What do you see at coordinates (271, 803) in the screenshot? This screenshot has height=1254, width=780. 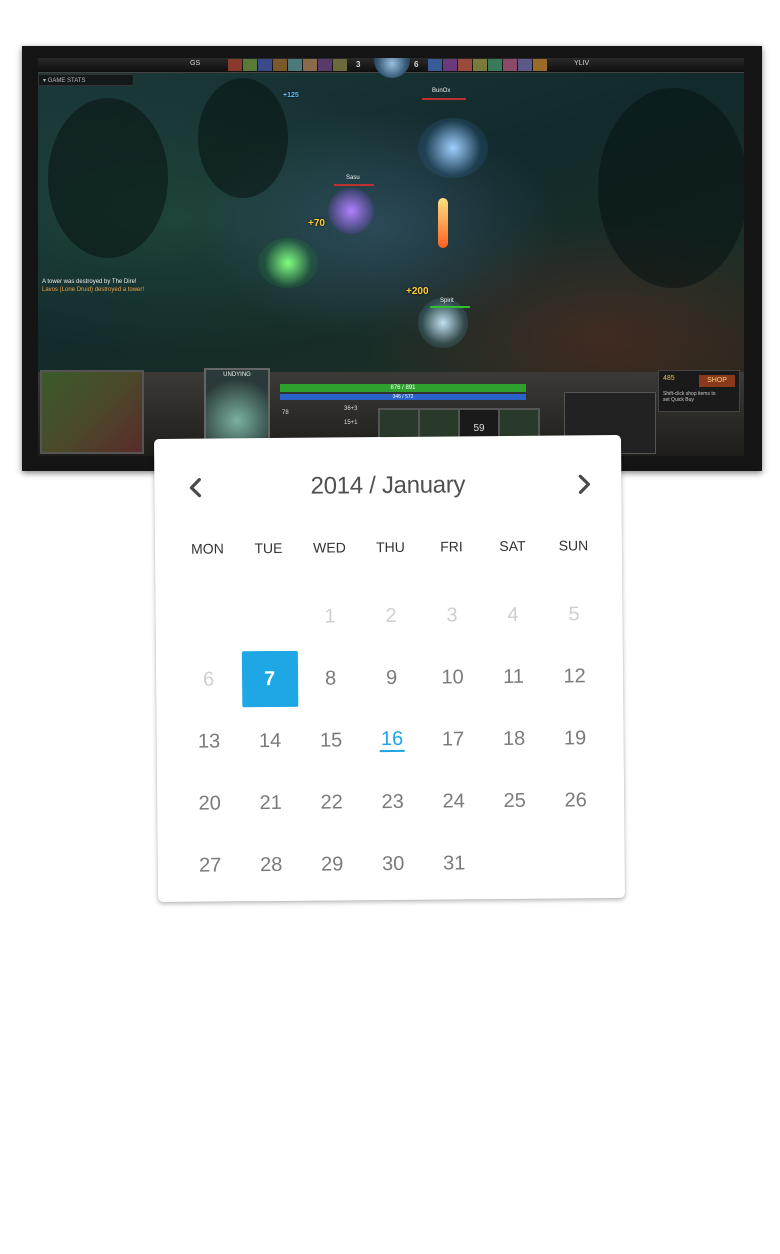 I see `calendar-day: 21` at bounding box center [271, 803].